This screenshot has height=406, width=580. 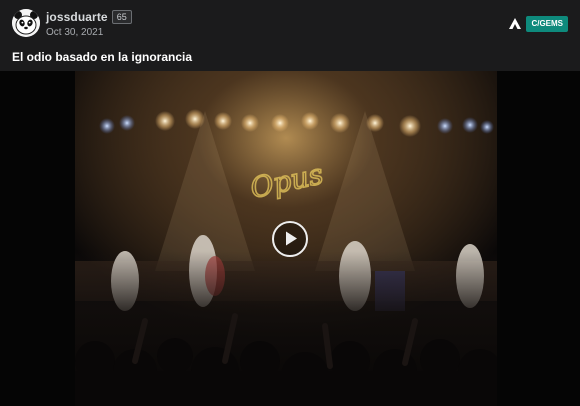 I want to click on post-title: El odio basado en la ignorancia, so click(x=102, y=57).